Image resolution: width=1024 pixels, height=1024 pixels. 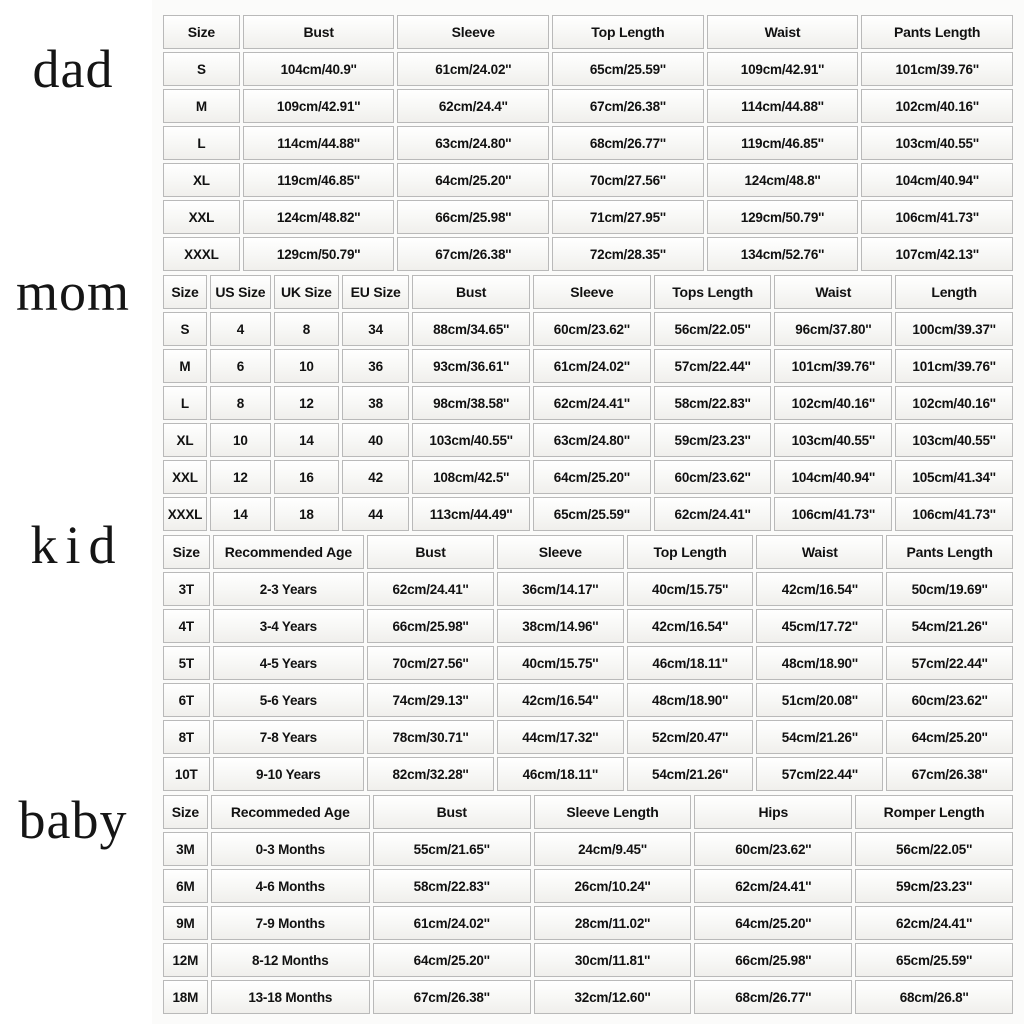 What do you see at coordinates (185, 366) in the screenshot?
I see `cell-size: M` at bounding box center [185, 366].